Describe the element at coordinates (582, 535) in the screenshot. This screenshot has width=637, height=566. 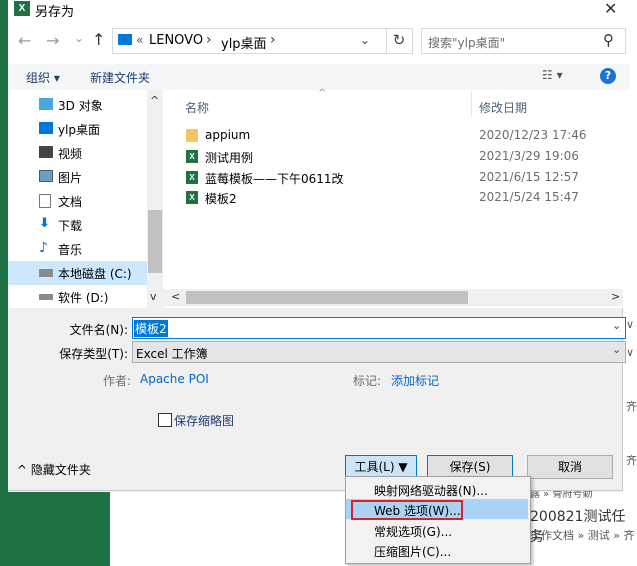
I see `bg-text: 工作文档 » 测试 » 齐` at that location.